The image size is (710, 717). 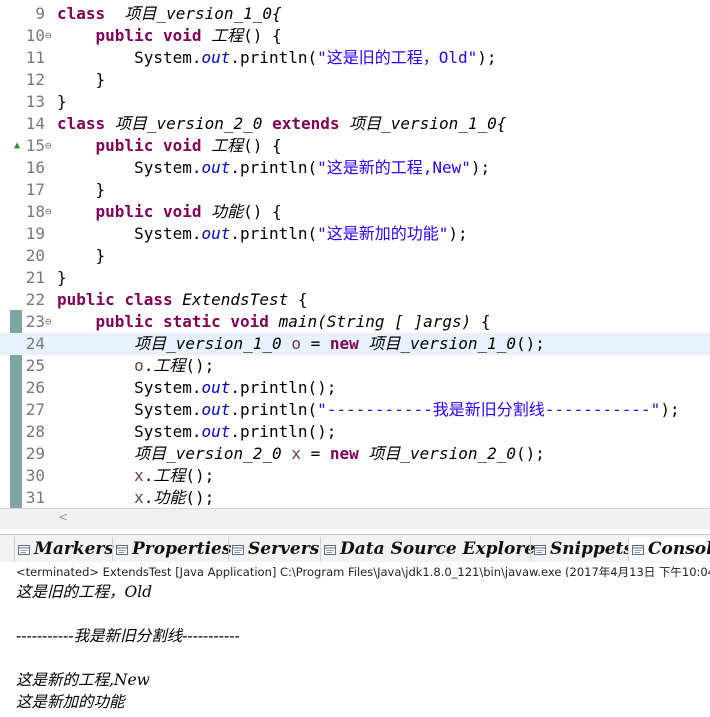 What do you see at coordinates (84, 592) in the screenshot?
I see `console-output-line: 这是旧的工程，Old` at bounding box center [84, 592].